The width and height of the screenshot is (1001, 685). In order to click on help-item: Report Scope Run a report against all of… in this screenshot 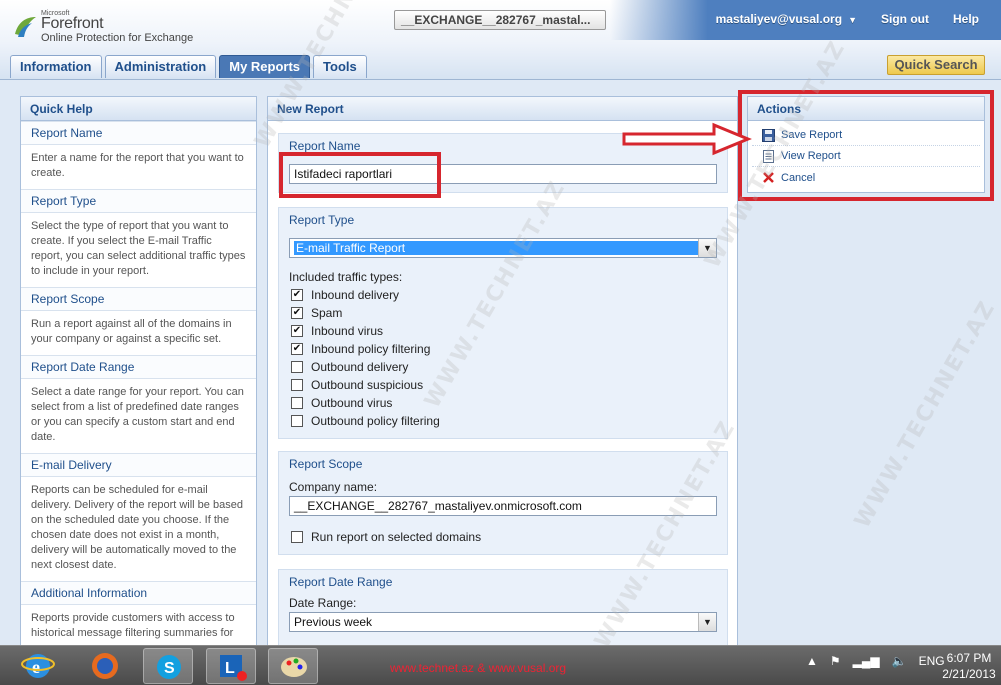, I will do `click(138, 321)`.